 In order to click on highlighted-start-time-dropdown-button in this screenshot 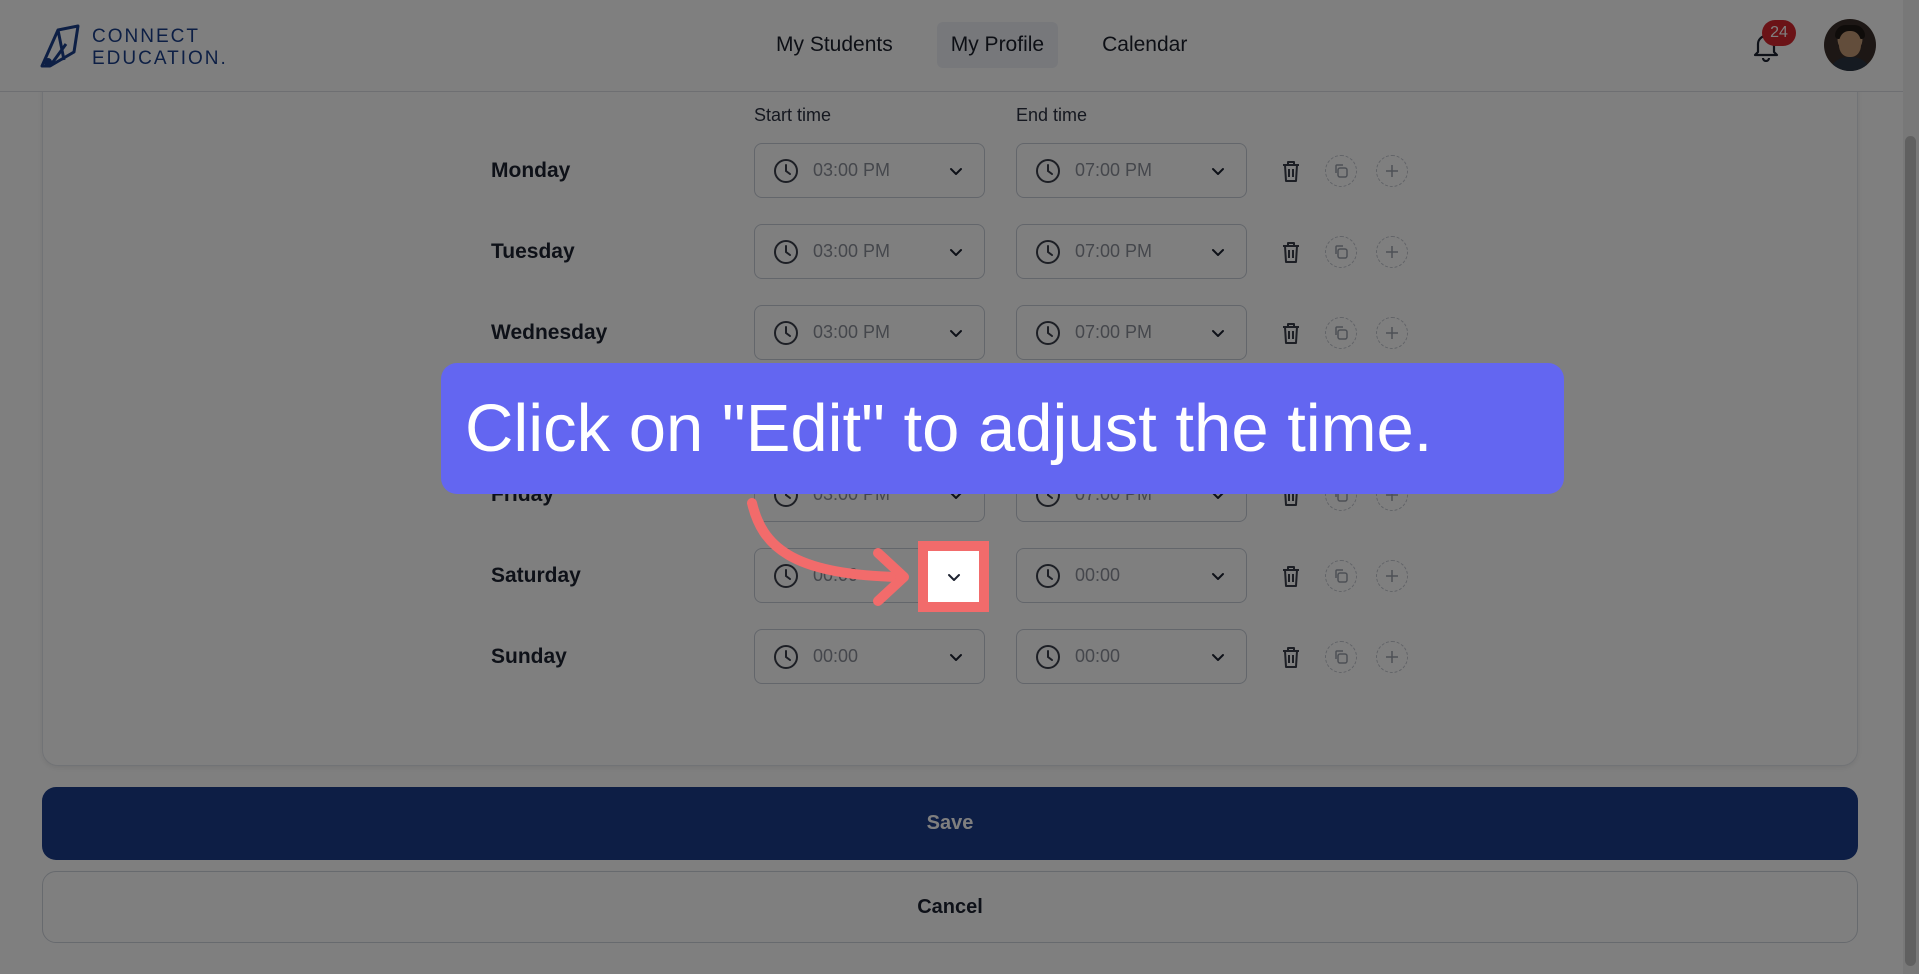, I will do `click(953, 576)`.